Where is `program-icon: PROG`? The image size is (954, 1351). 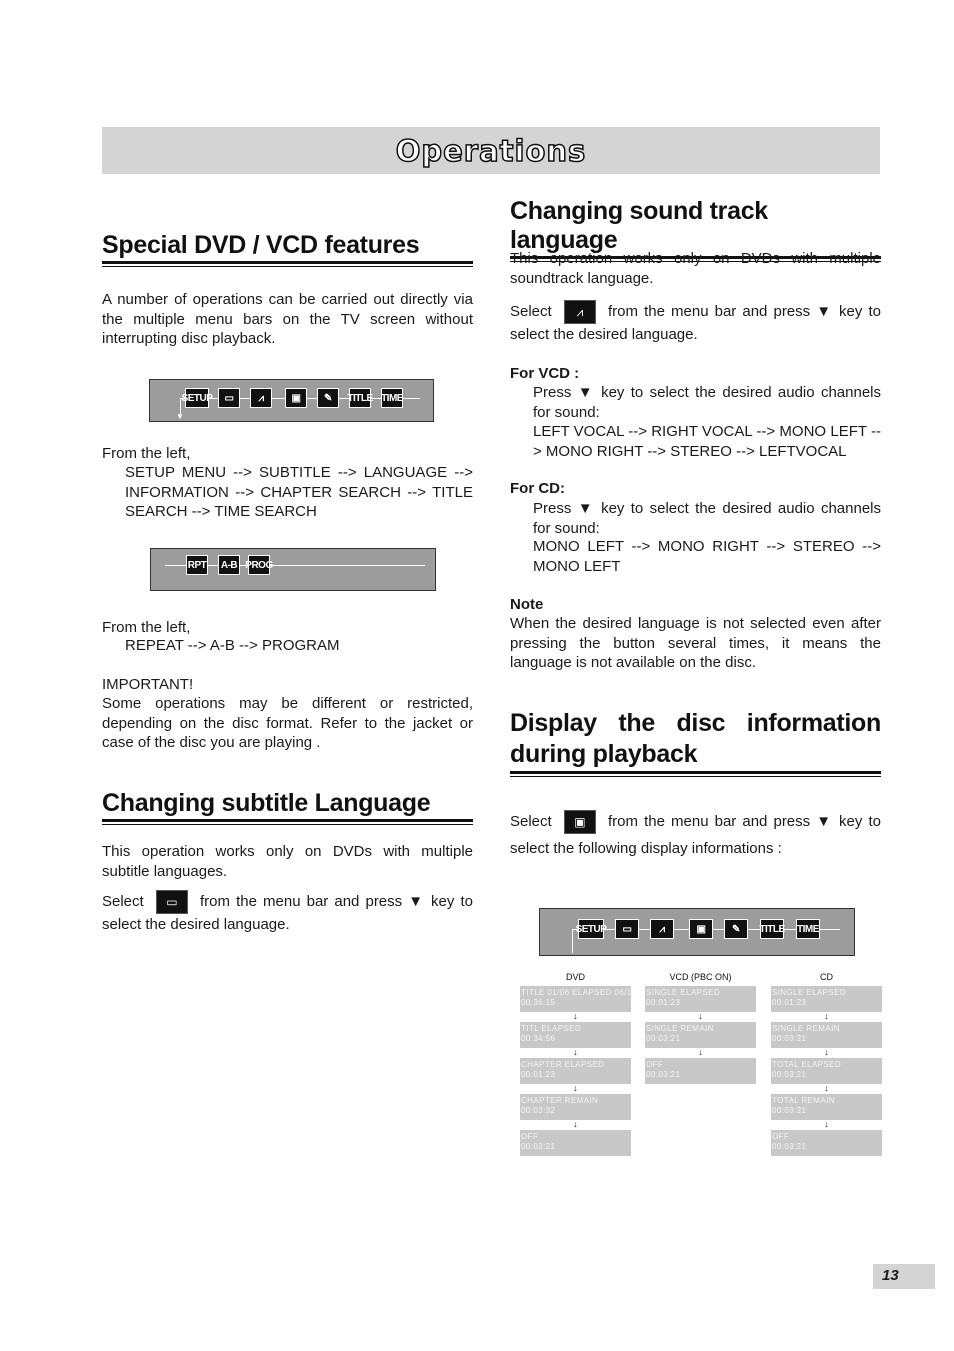
program-icon: PROG is located at coordinates (259, 565).